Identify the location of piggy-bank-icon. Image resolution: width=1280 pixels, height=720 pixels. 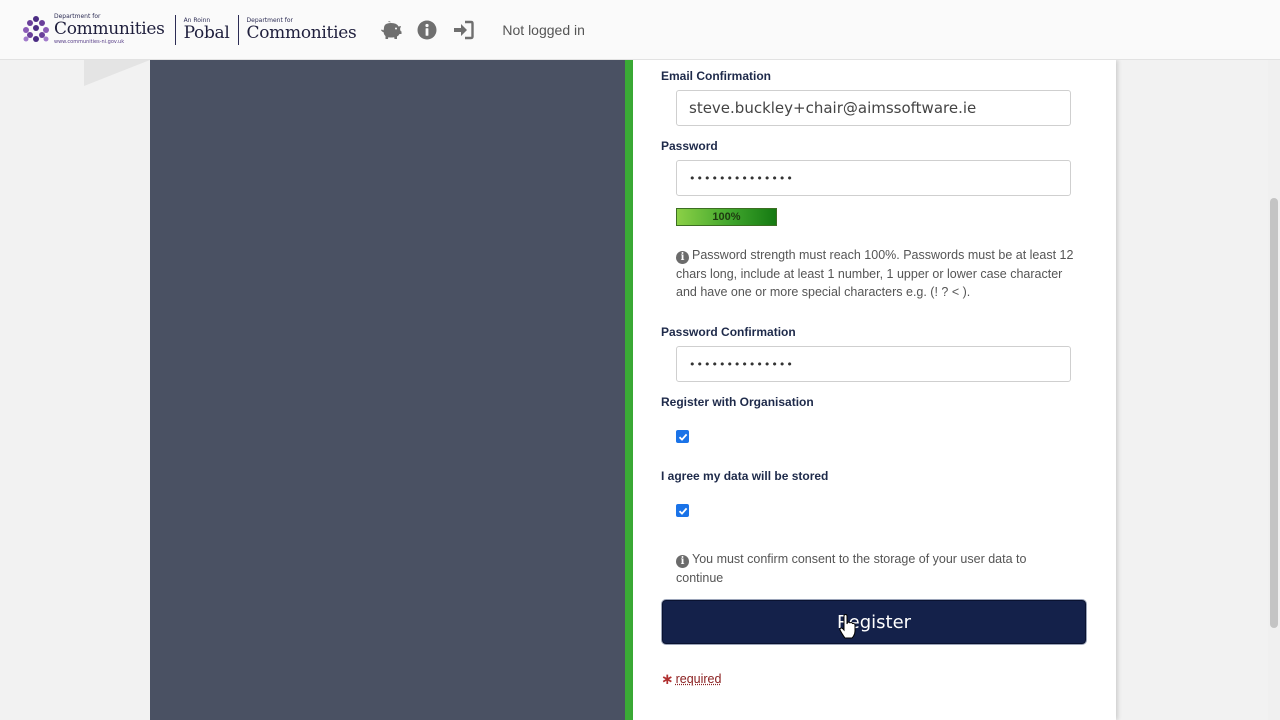
(391, 30).